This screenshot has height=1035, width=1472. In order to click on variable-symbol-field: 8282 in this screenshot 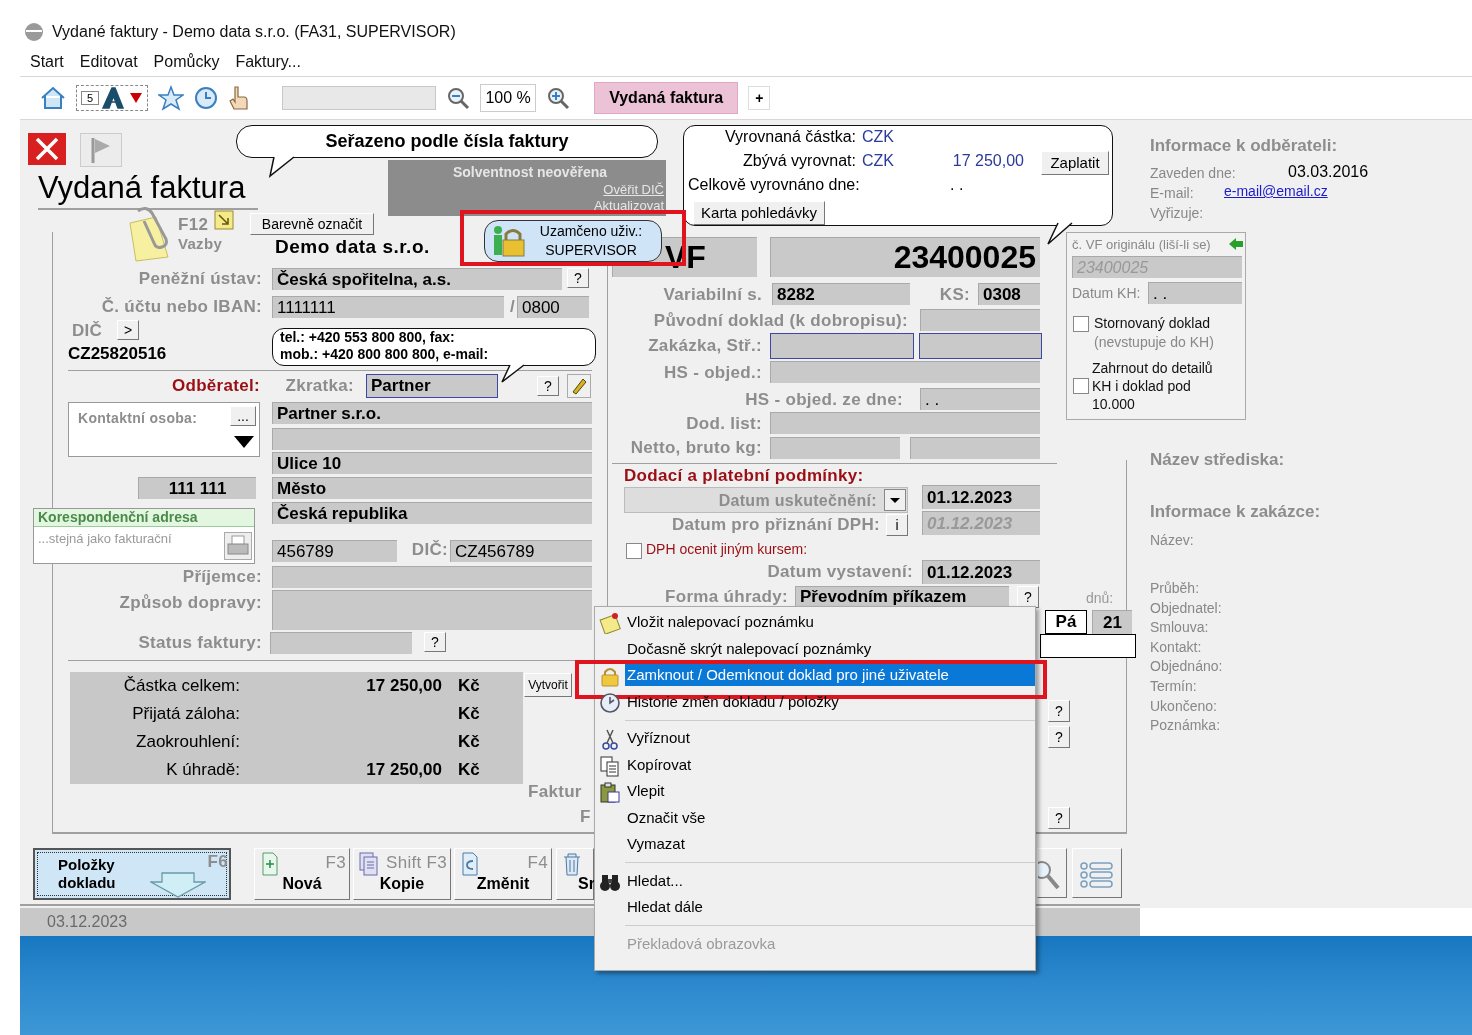, I will do `click(841, 294)`.